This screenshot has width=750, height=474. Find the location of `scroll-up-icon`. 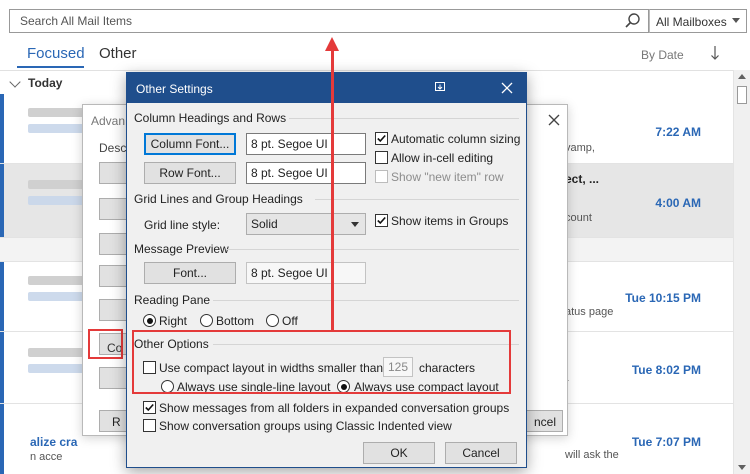

scroll-up-icon is located at coordinates (742, 76).